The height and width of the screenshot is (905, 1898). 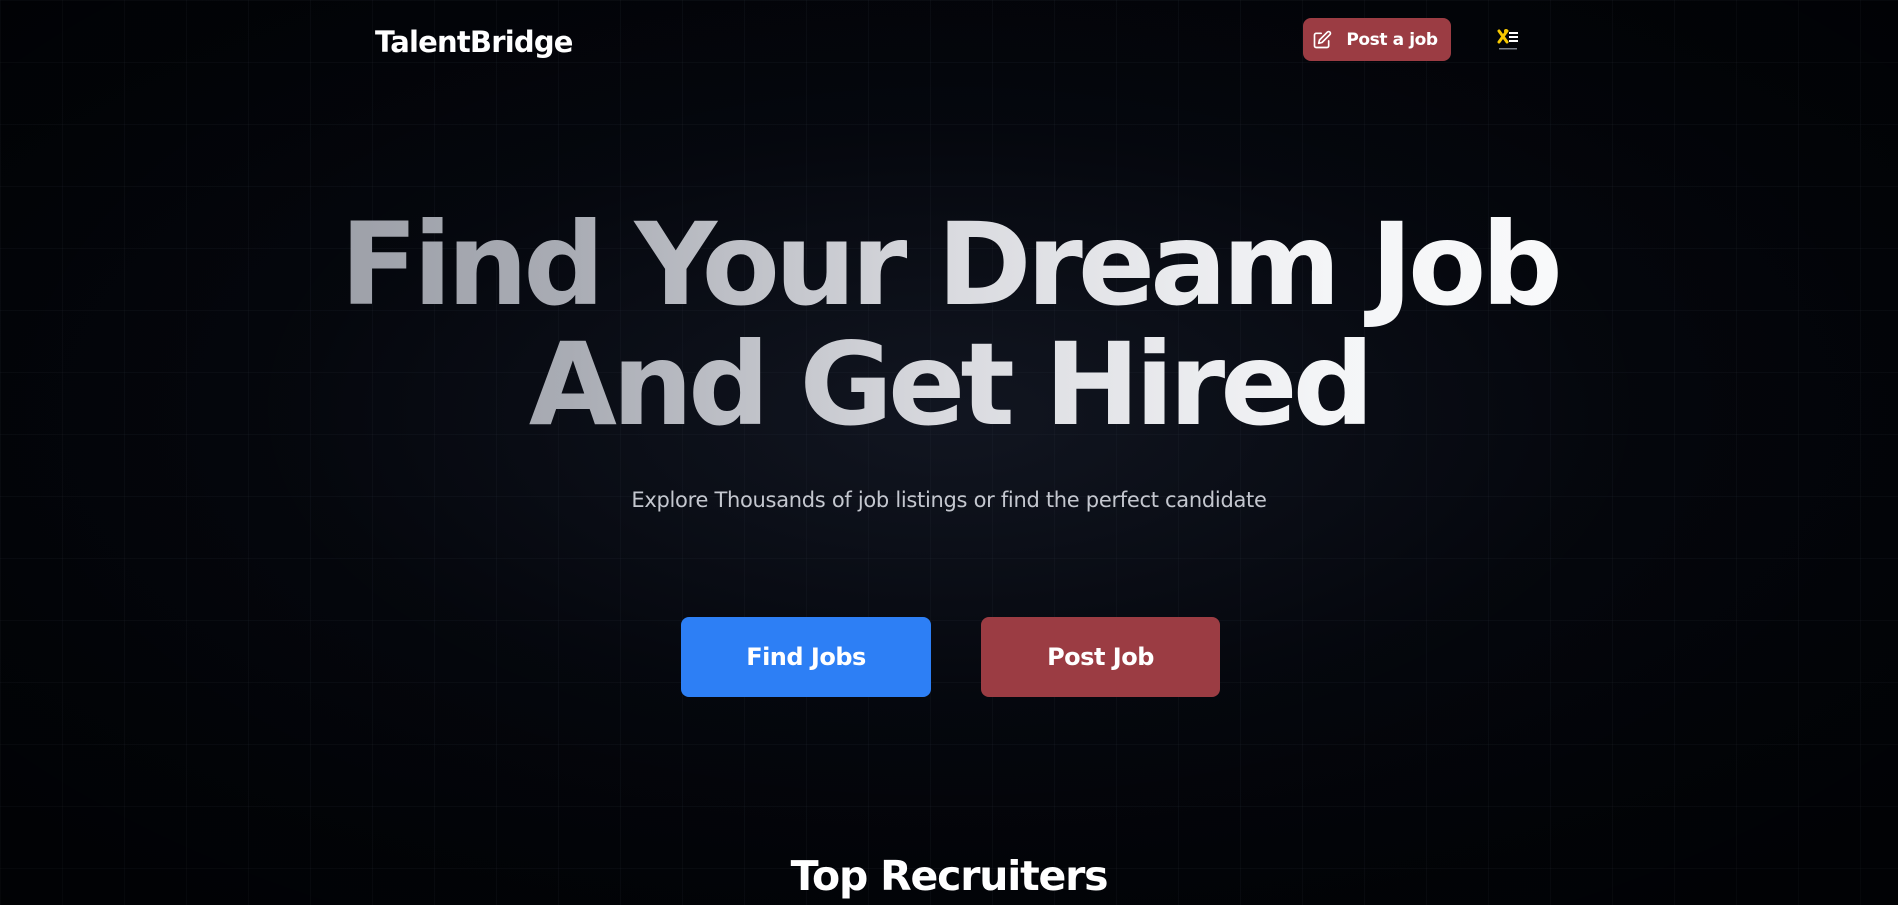 What do you see at coordinates (474, 42) in the screenshot?
I see `brand-logo: TalentBridge` at bounding box center [474, 42].